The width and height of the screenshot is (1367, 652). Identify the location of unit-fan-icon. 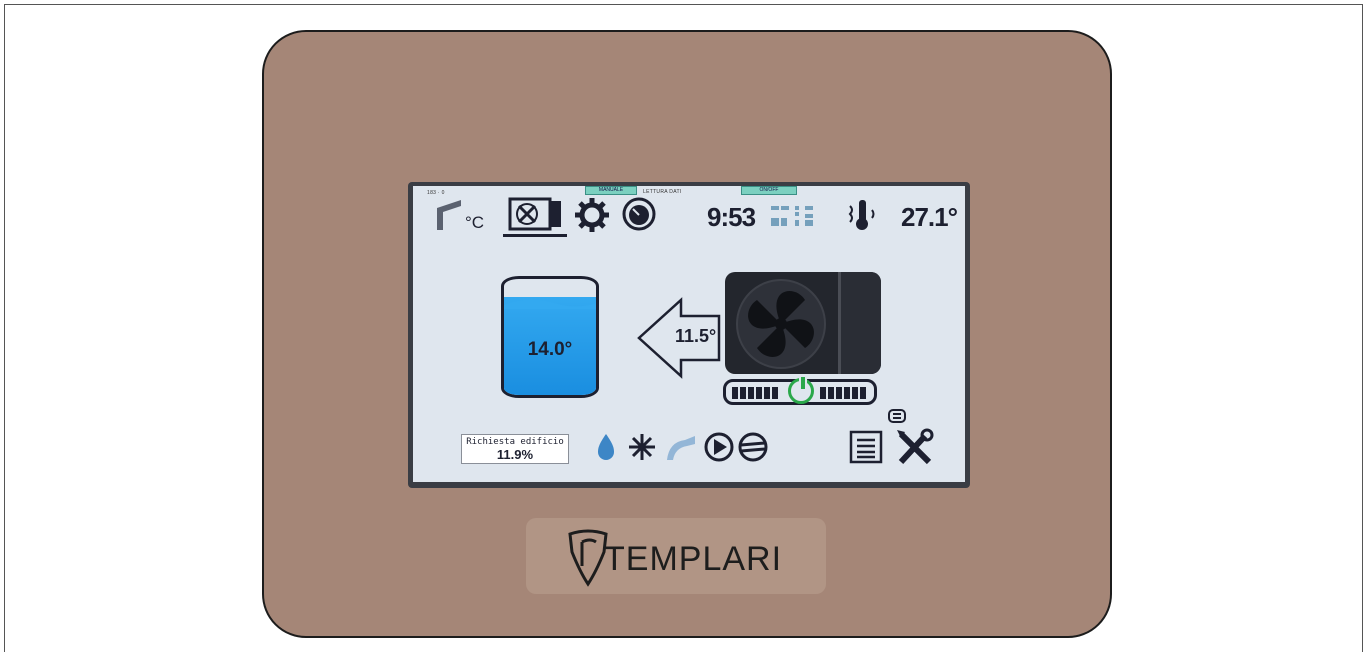
(781, 324).